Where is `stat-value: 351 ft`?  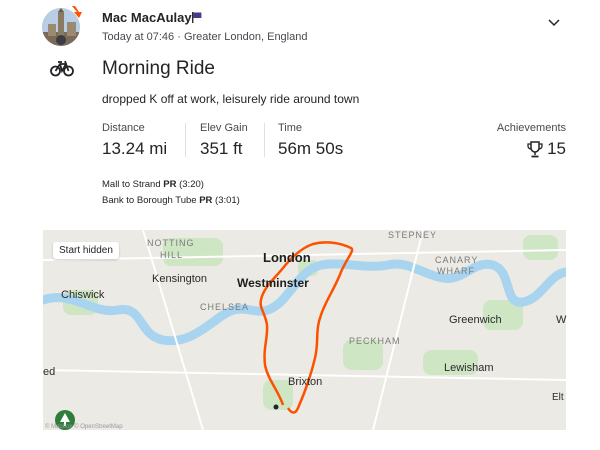 stat-value: 351 ft is located at coordinates (221, 148).